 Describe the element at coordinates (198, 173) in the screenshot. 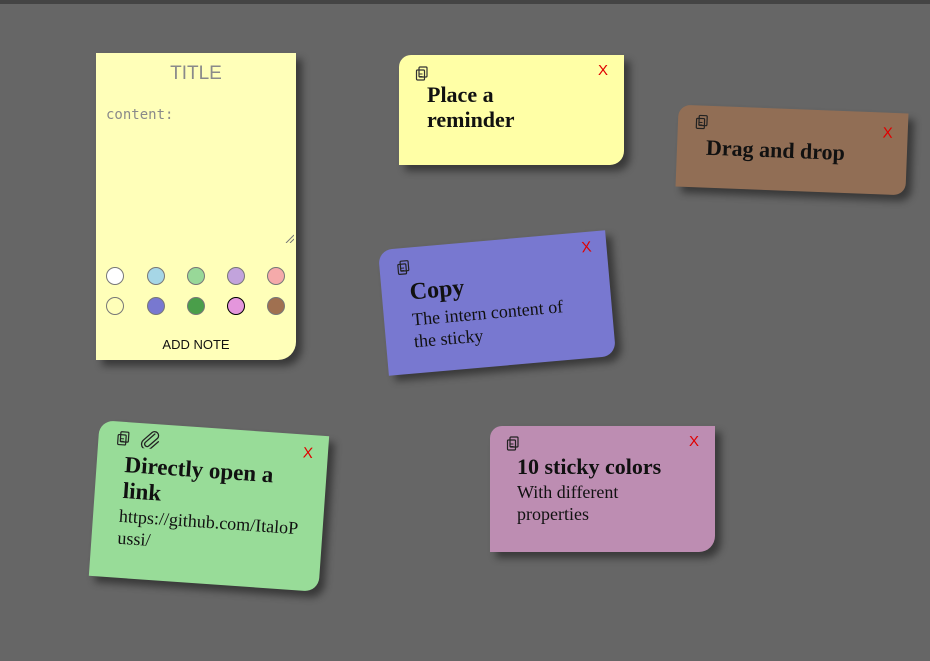

I see `content-textarea: content:` at that location.